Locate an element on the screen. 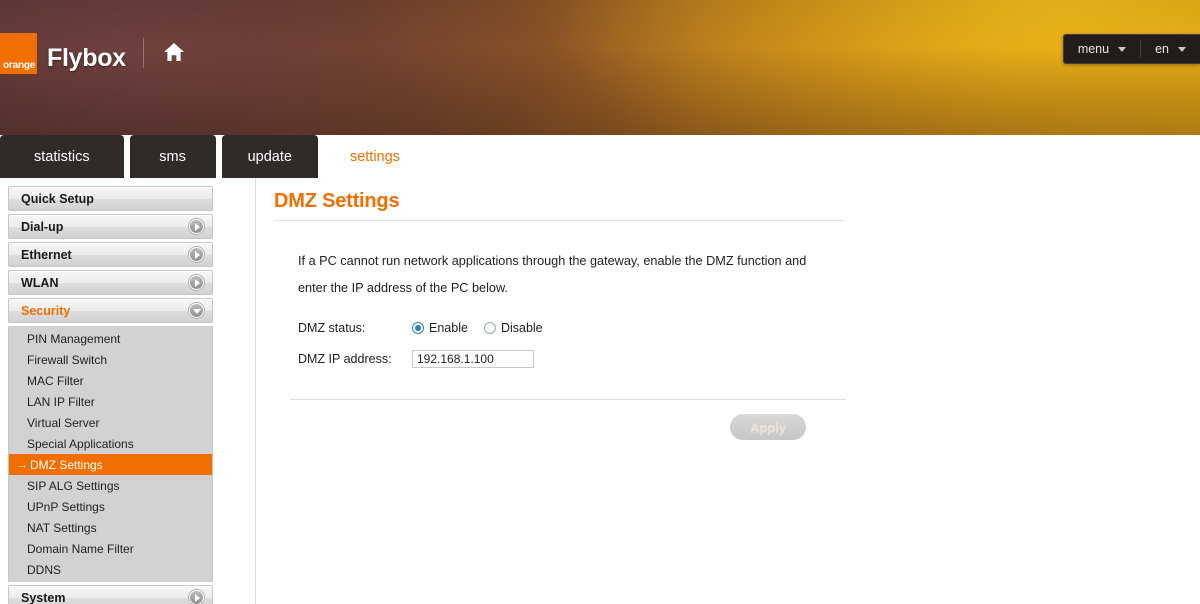 Image resolution: width=1200 pixels, height=604 pixels. dmz-ip-label: DMZ IP address: is located at coordinates (345, 359).